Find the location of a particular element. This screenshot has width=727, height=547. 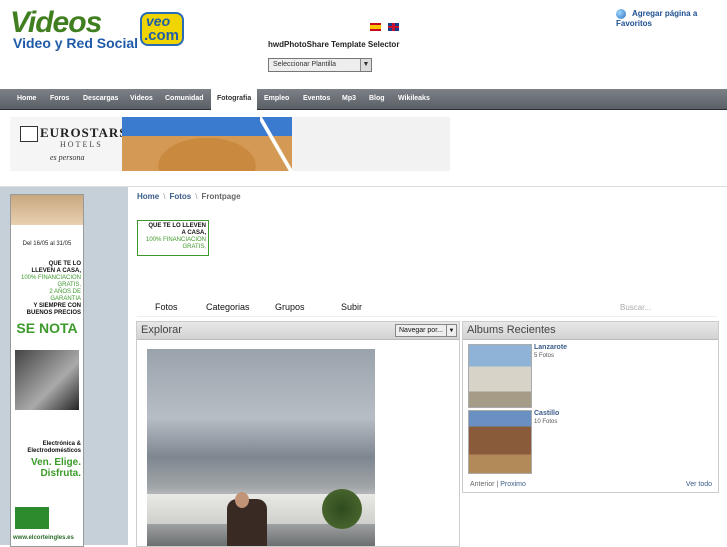

nav-item-eventos: Eventos is located at coordinates (316, 99).